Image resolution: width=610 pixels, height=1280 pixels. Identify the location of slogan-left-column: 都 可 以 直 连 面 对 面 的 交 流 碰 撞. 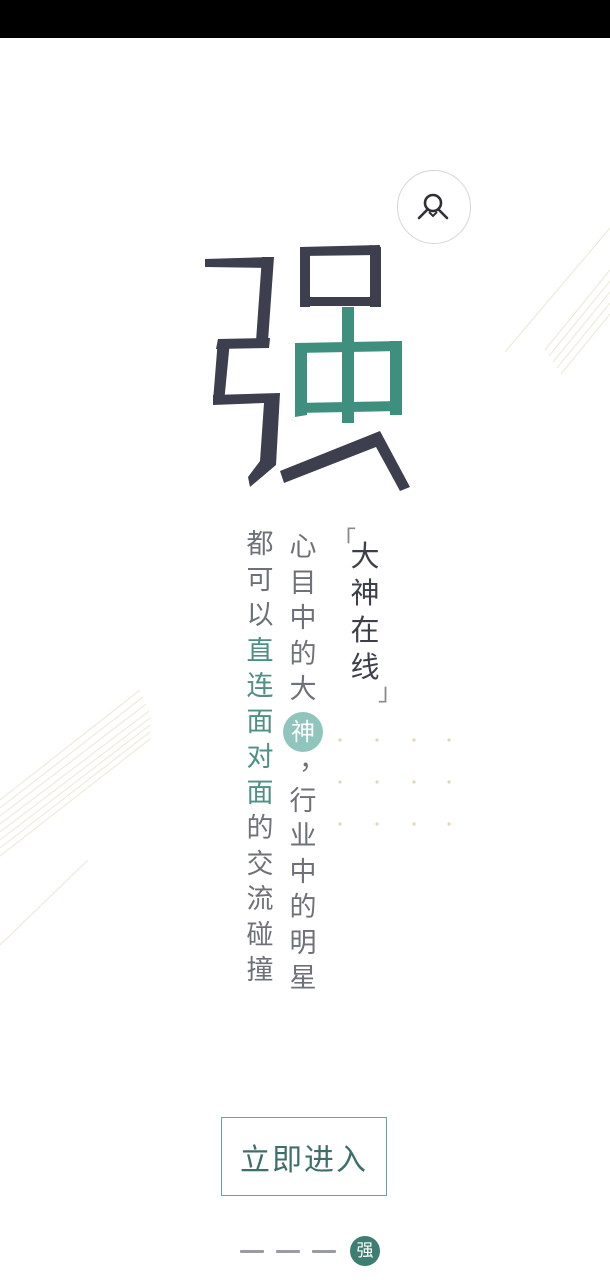
(260, 758).